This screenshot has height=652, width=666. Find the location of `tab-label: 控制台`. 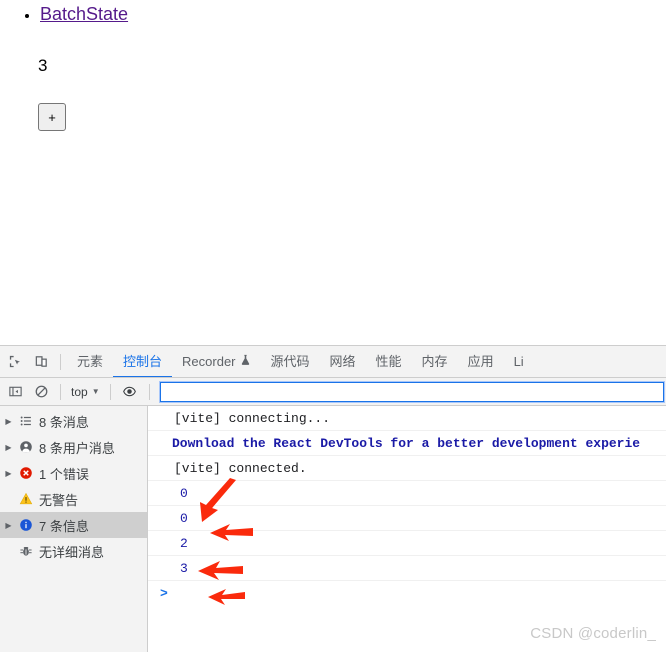

tab-label: 控制台 is located at coordinates (143, 361).